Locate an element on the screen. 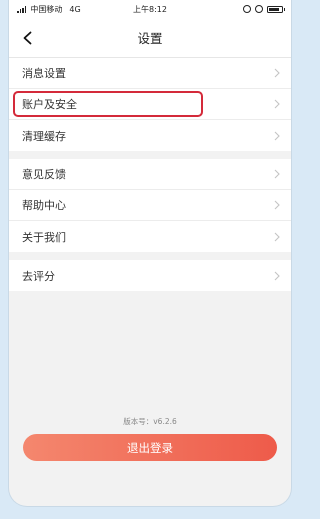  settings-item-message: 消息设置 is located at coordinates (150, 73).